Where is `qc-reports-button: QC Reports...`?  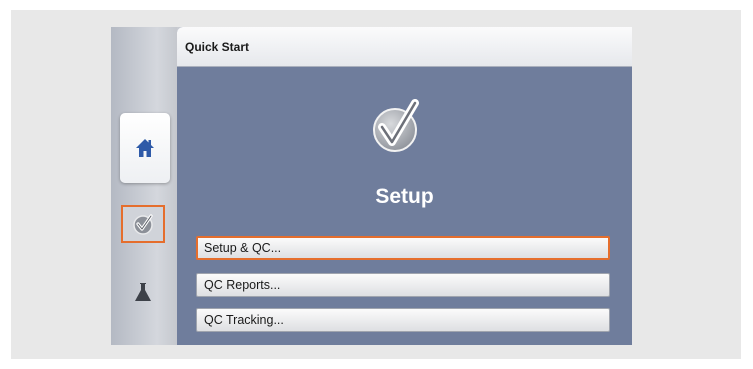
qc-reports-button: QC Reports... is located at coordinates (403, 285).